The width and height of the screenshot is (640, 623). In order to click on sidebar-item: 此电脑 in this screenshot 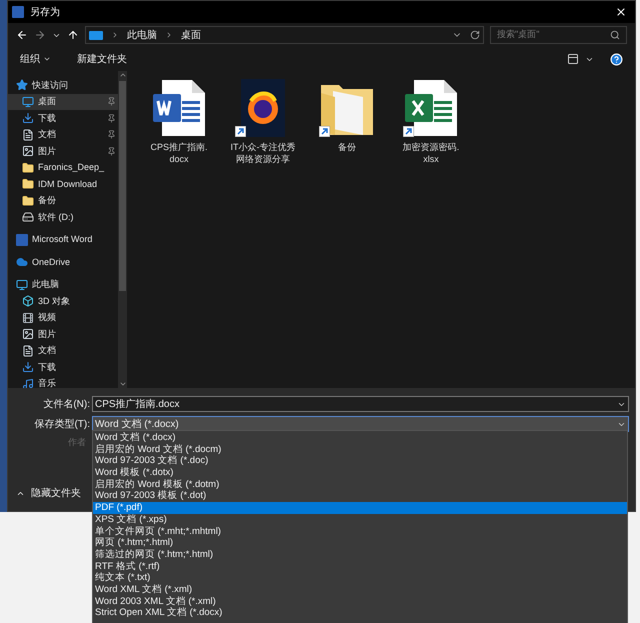, I will do `click(63, 284)`.